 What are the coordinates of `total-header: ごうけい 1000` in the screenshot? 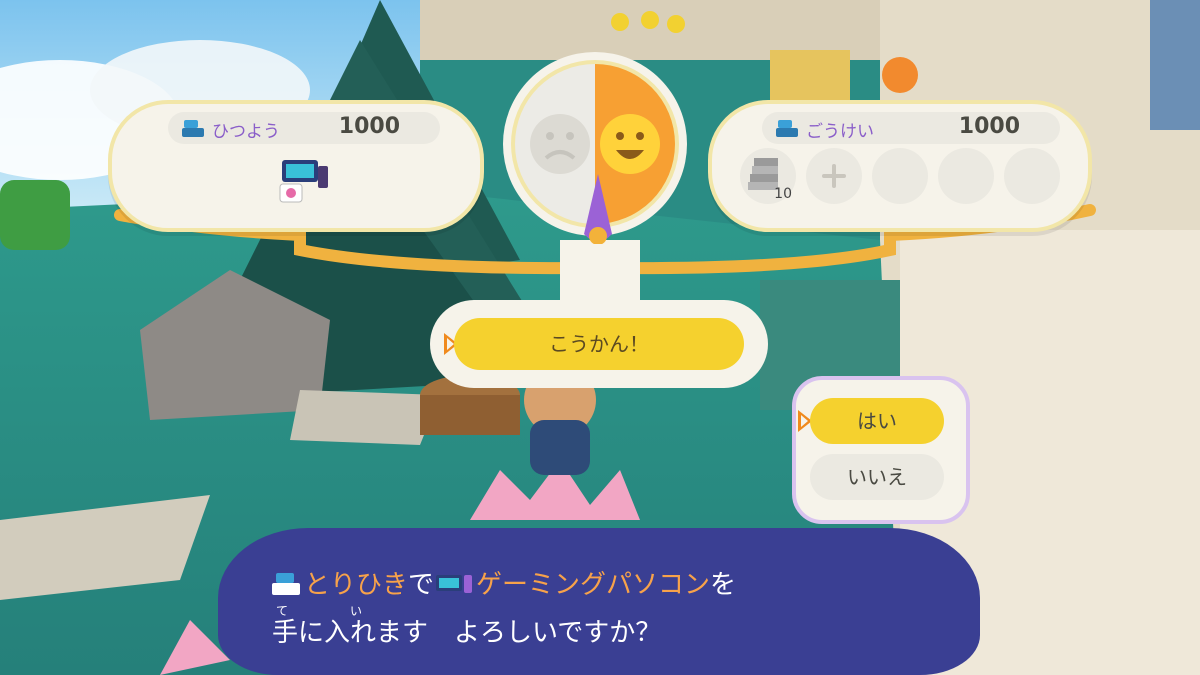 It's located at (911, 128).